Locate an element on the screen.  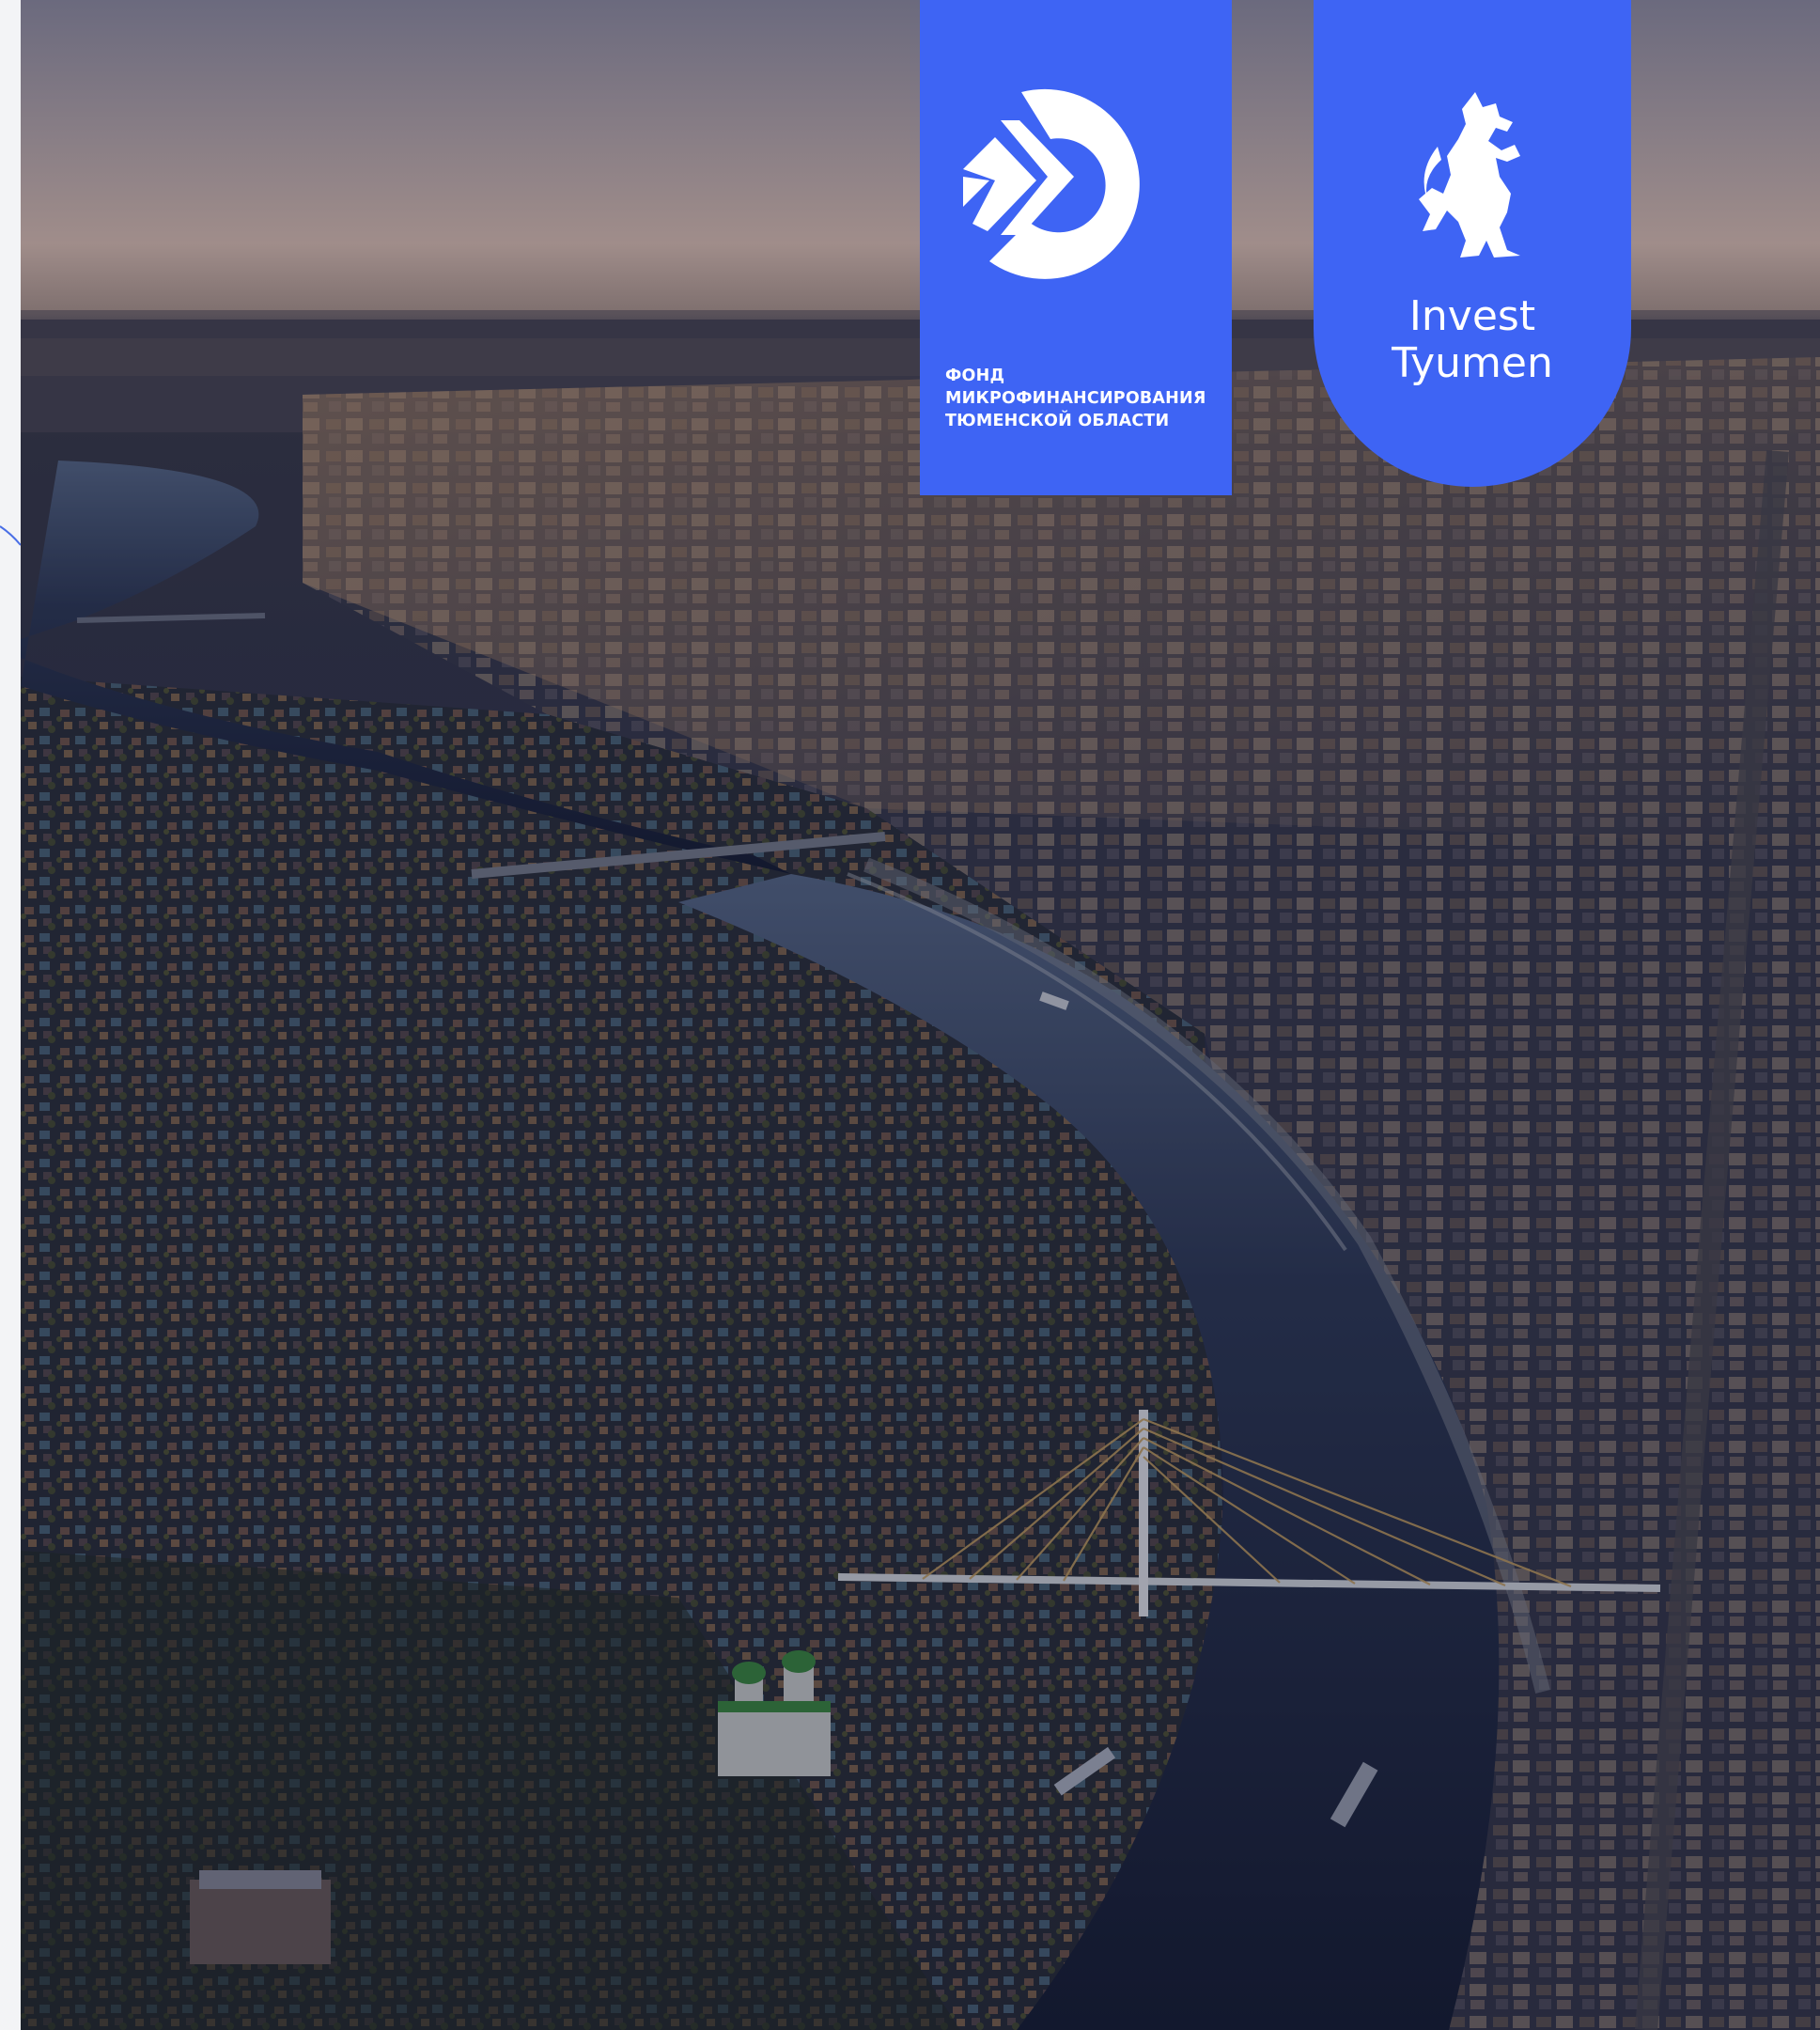
invest-tyumen-logo-card: Invest Tyumen fox-emblem-icon is located at coordinates (1472, 243).